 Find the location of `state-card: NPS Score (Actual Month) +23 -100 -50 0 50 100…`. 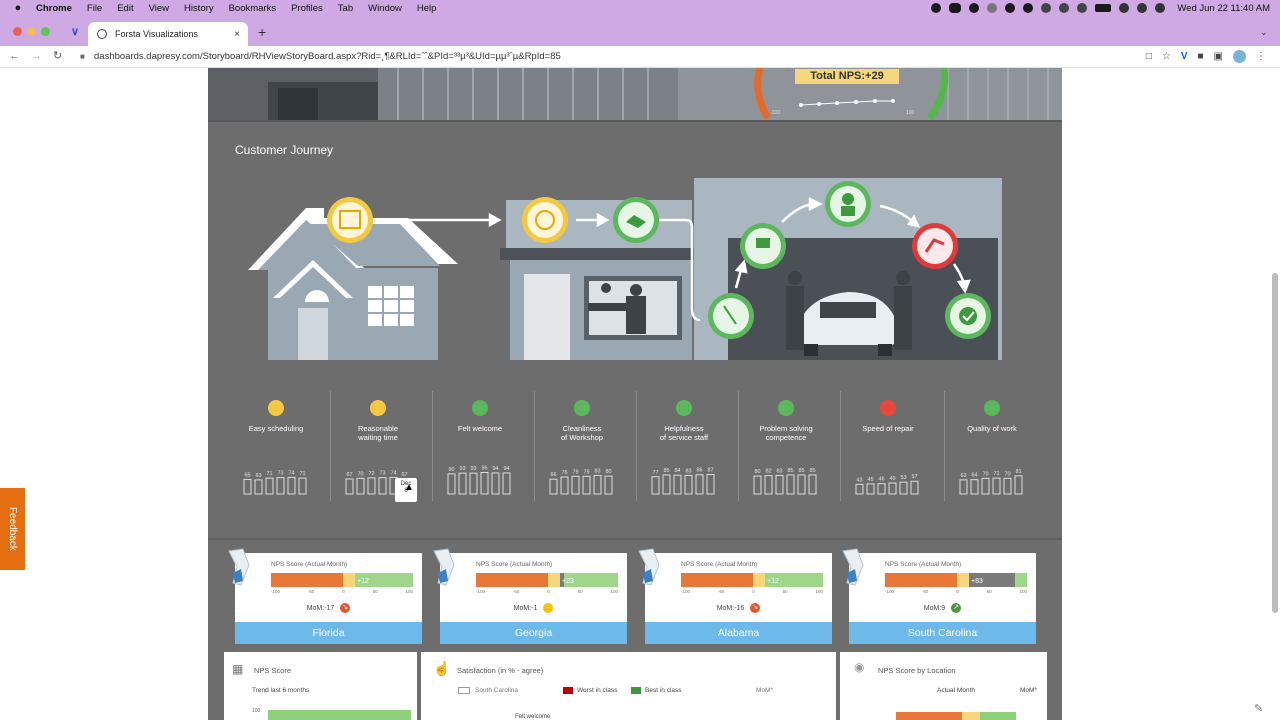

state-card: NPS Score (Actual Month) +23 -100 -50 0 50 100… is located at coordinates (530, 596).